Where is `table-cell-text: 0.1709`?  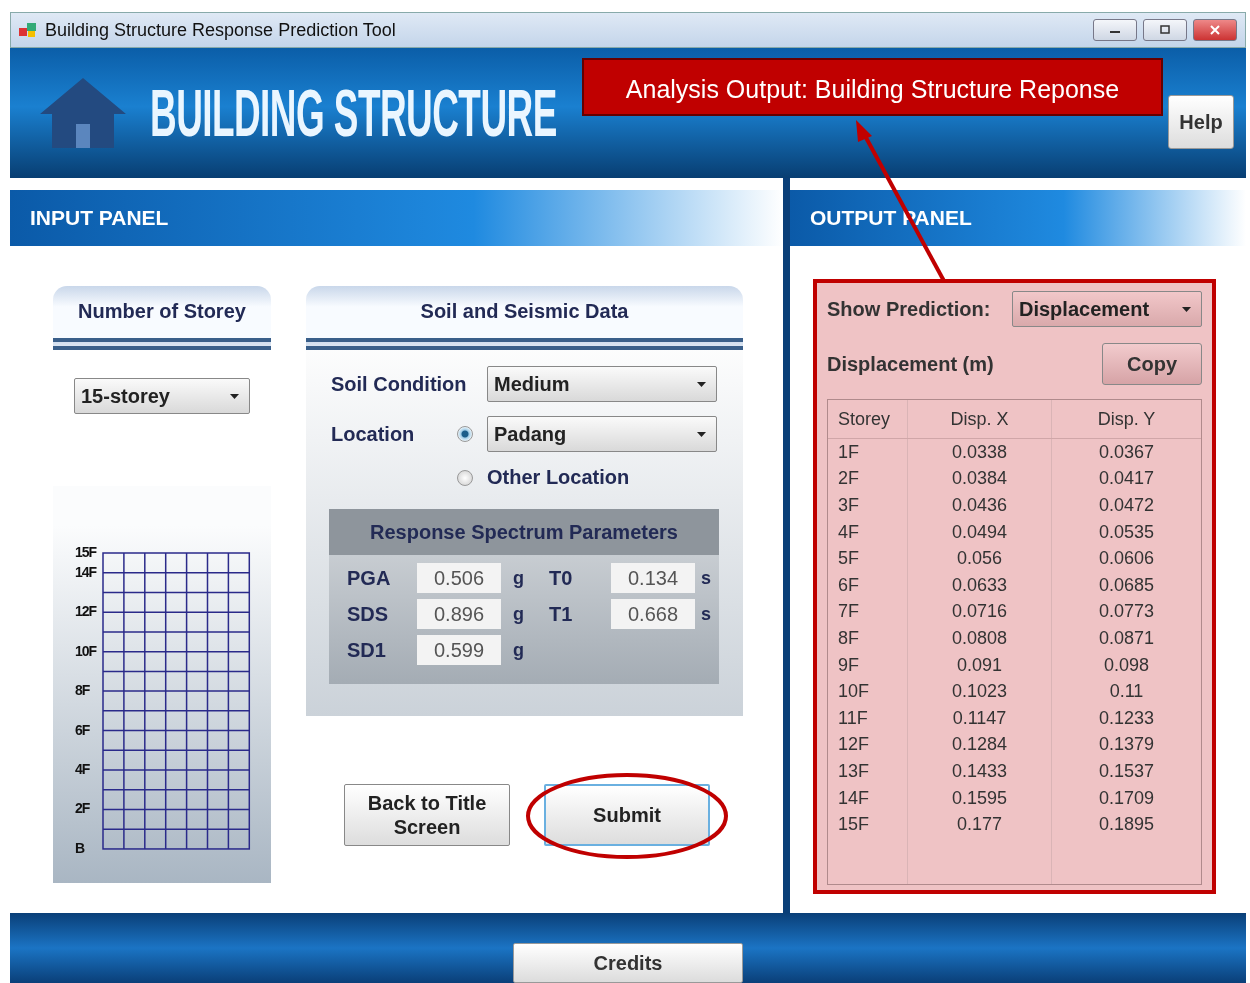
table-cell-text: 0.1709 is located at coordinates (1126, 798).